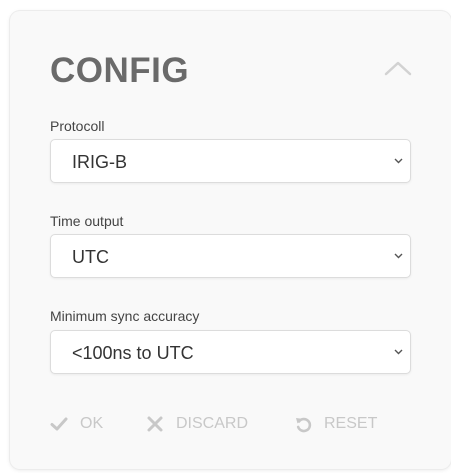 The image size is (451, 473). I want to click on collapse-button, so click(398, 68).